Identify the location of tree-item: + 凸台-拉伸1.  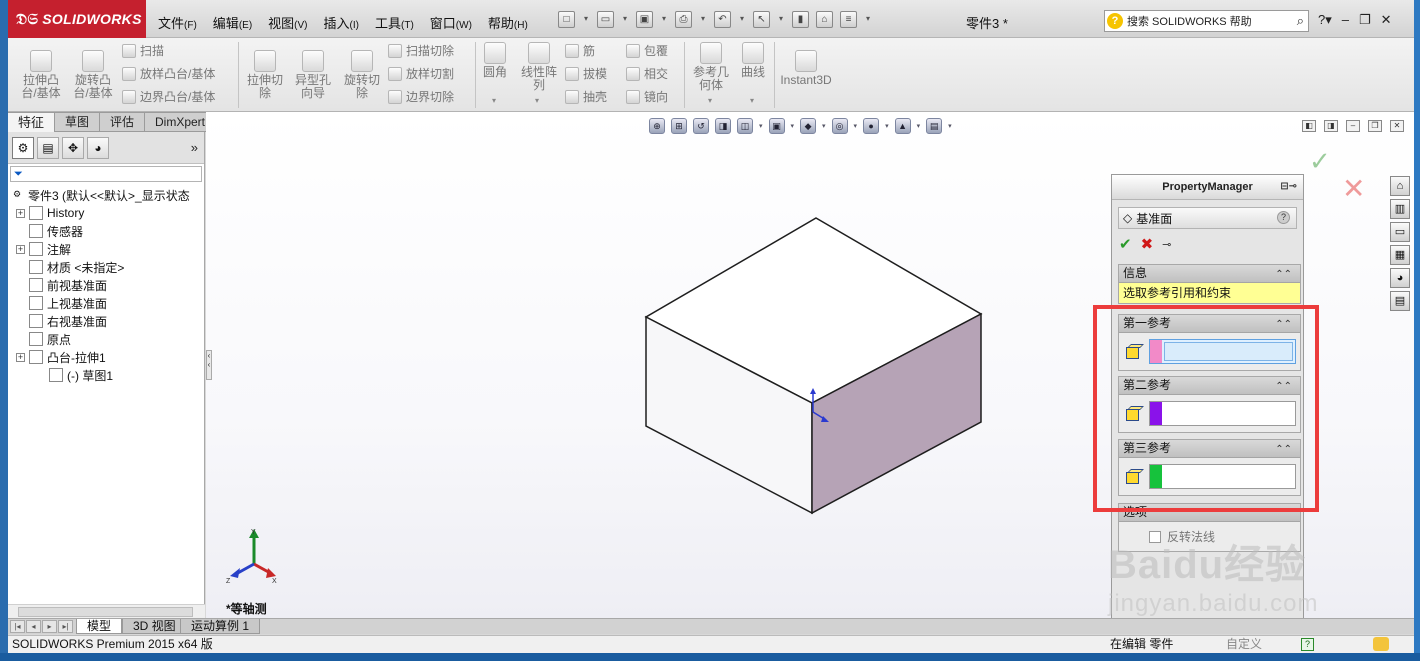
(61, 357).